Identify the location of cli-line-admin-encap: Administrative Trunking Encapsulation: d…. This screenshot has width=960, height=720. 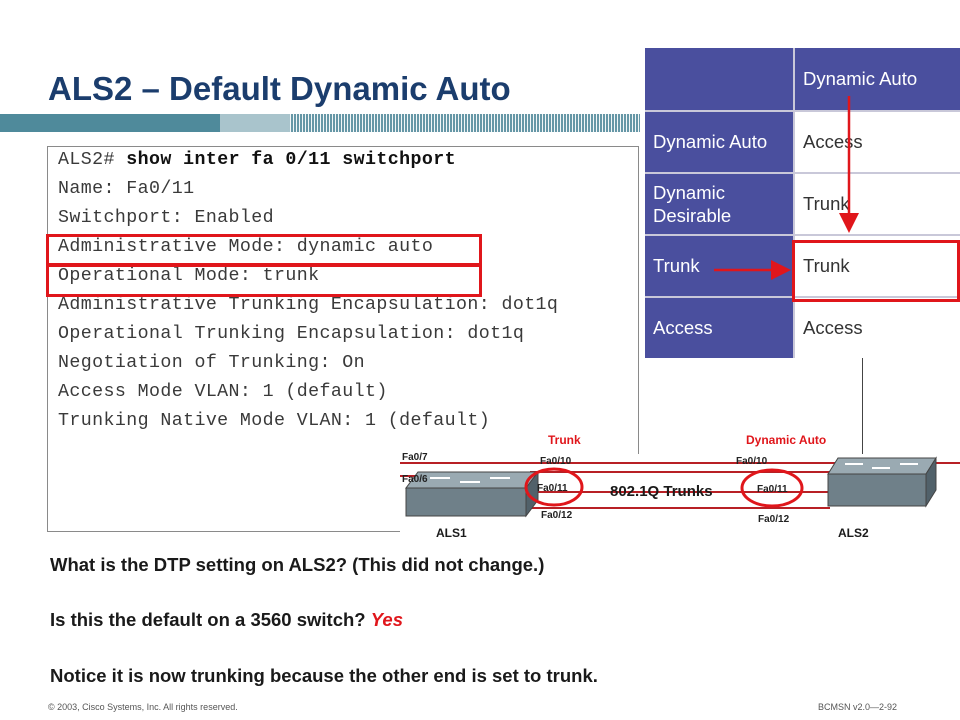
(308, 305).